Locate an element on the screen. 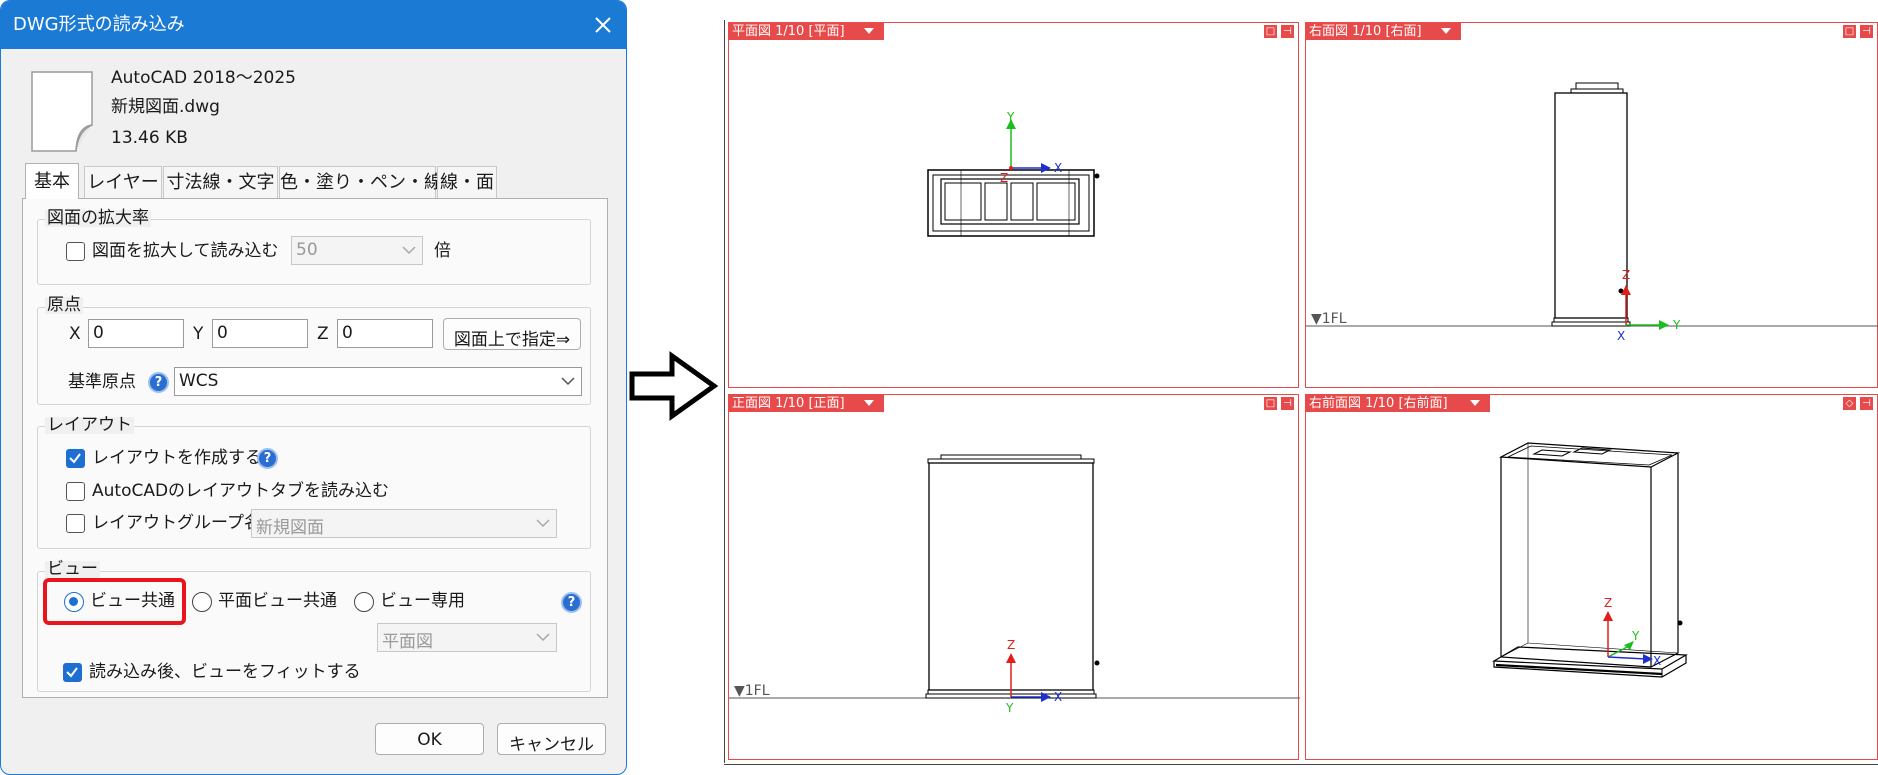 This screenshot has width=1878, height=775. x-label: X is located at coordinates (75, 334).